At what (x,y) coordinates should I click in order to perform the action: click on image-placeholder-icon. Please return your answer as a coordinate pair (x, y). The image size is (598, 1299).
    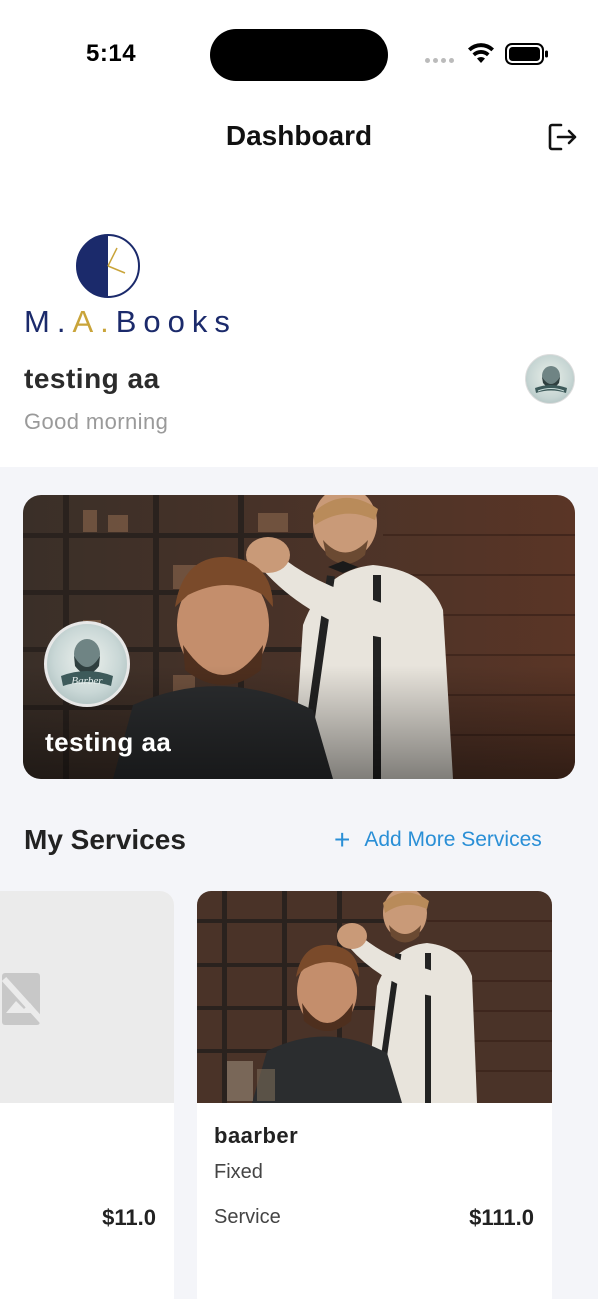
    Looking at the image, I should click on (22, 999).